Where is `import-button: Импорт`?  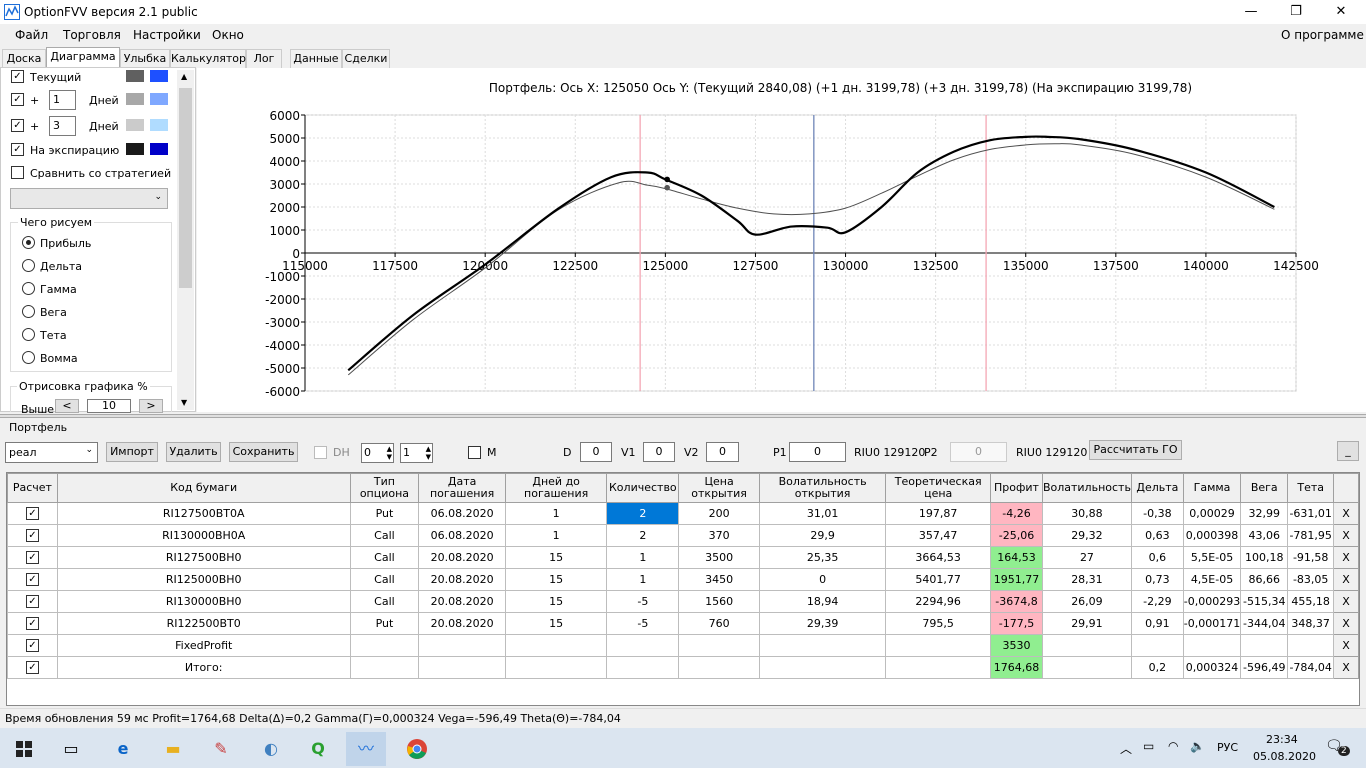
import-button: Импорт is located at coordinates (132, 452).